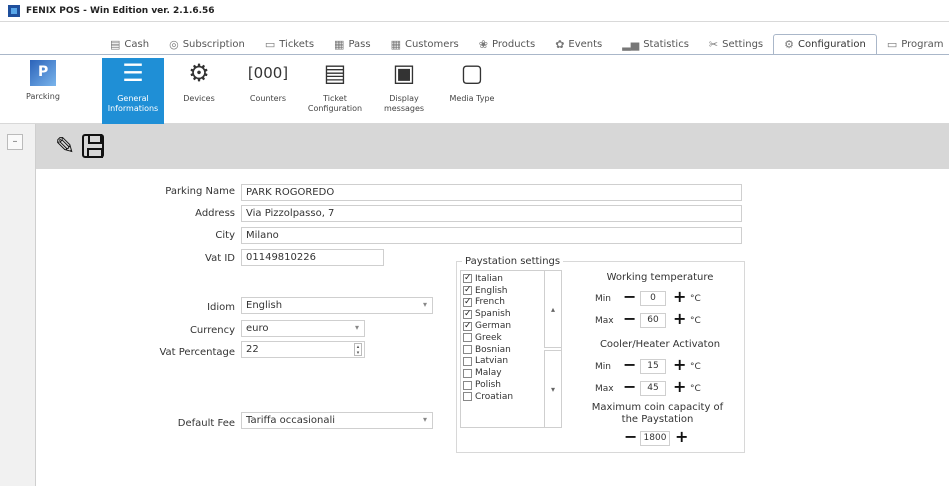  Describe the element at coordinates (472, 91) in the screenshot. I see `ribbon-media-type: ▢ Media Type` at that location.